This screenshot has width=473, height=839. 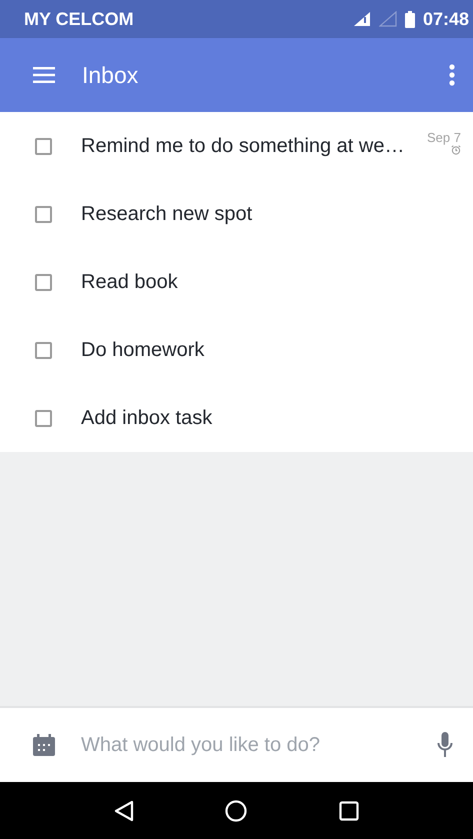 What do you see at coordinates (124, 811) in the screenshot?
I see `back-icon` at bounding box center [124, 811].